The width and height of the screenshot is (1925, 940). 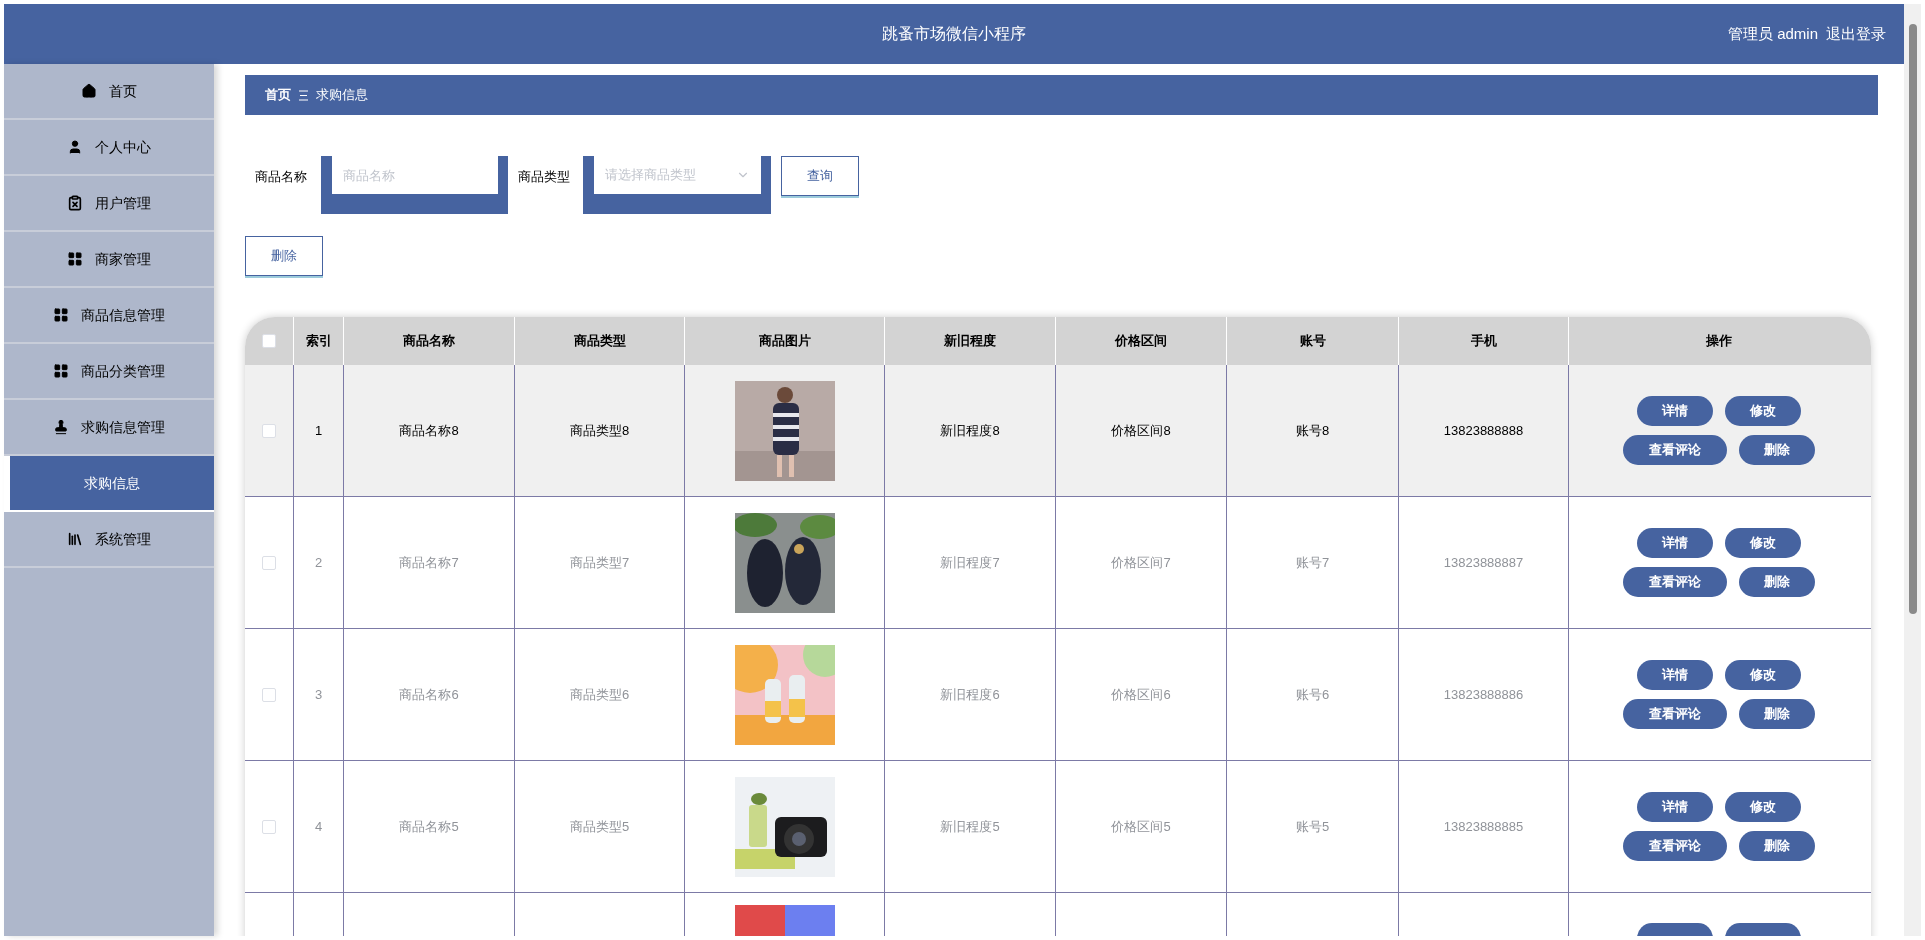 I want to click on scrollbar, so click(x=1912, y=470).